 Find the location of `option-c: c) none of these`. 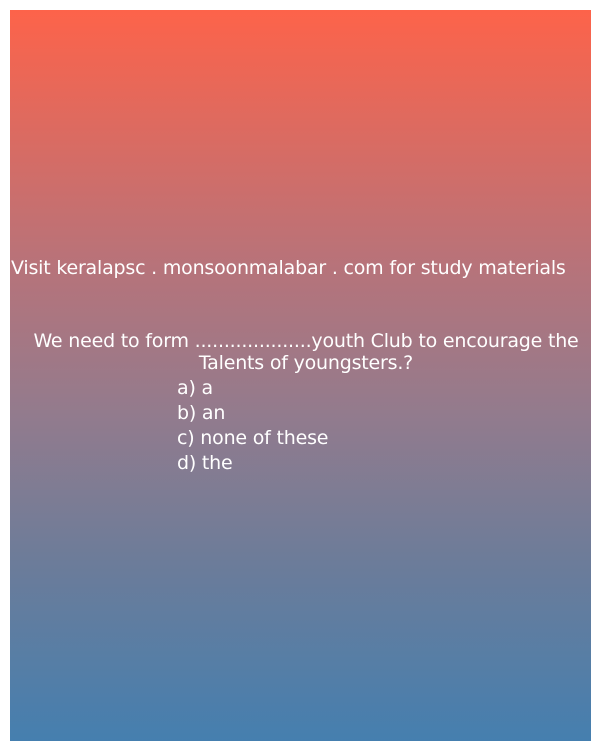

option-c: c) none of these is located at coordinates (253, 438).